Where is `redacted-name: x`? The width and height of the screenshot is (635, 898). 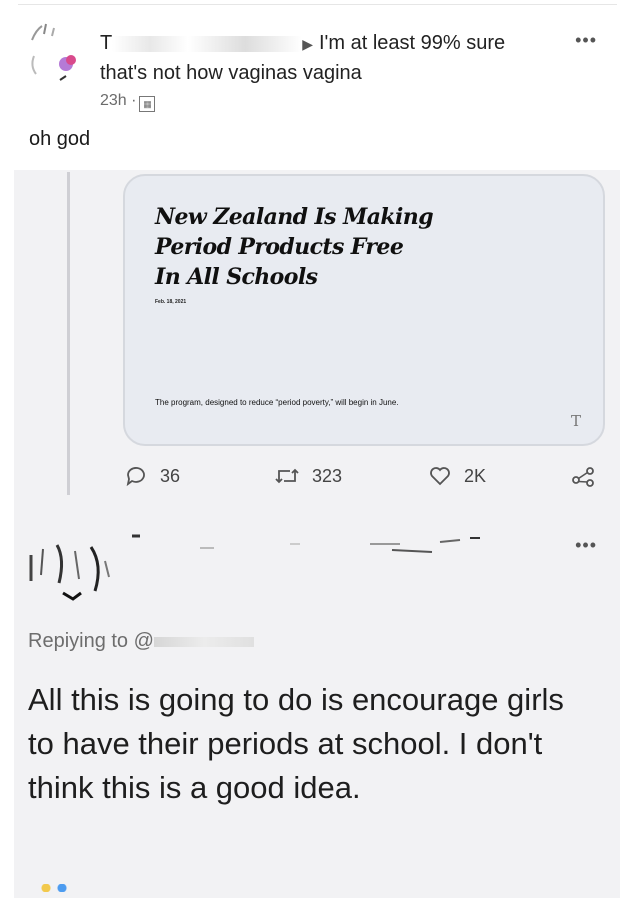
redacted-name: x is located at coordinates (207, 43).